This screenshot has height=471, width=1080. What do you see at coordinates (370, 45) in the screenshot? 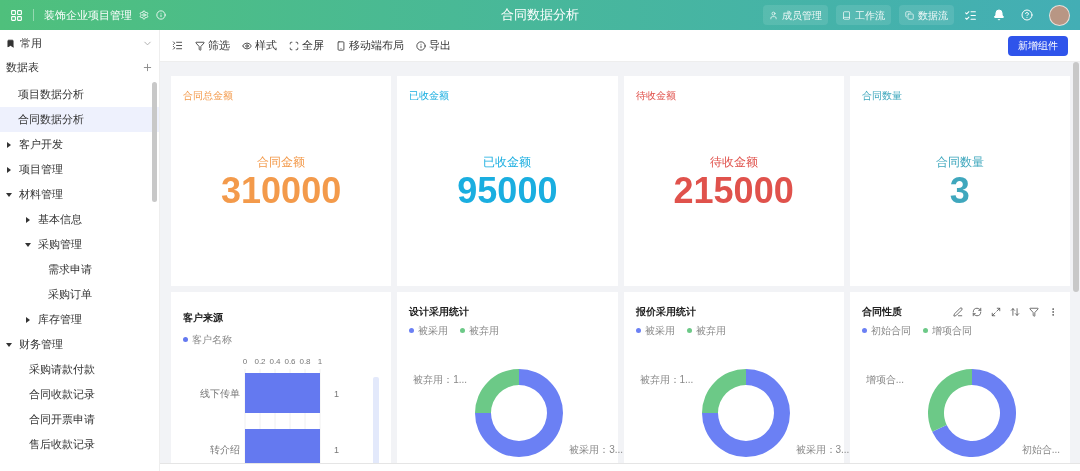
I see `toolbar-button: 移动端布局` at bounding box center [370, 45].